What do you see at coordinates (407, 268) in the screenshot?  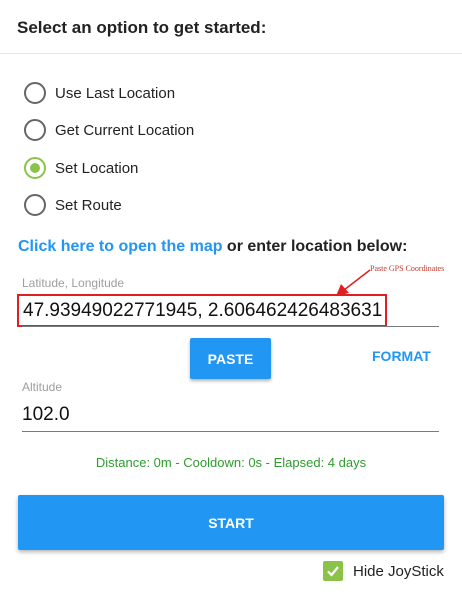 I see `annotation-label: Paste GPS Coordinates` at bounding box center [407, 268].